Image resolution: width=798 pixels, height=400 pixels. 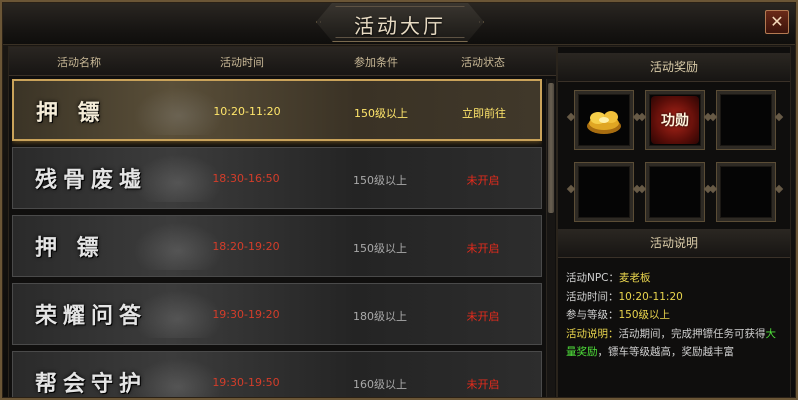 What do you see at coordinates (592, 315) in the screenshot?
I see `level-label: 参与等级：` at bounding box center [592, 315].